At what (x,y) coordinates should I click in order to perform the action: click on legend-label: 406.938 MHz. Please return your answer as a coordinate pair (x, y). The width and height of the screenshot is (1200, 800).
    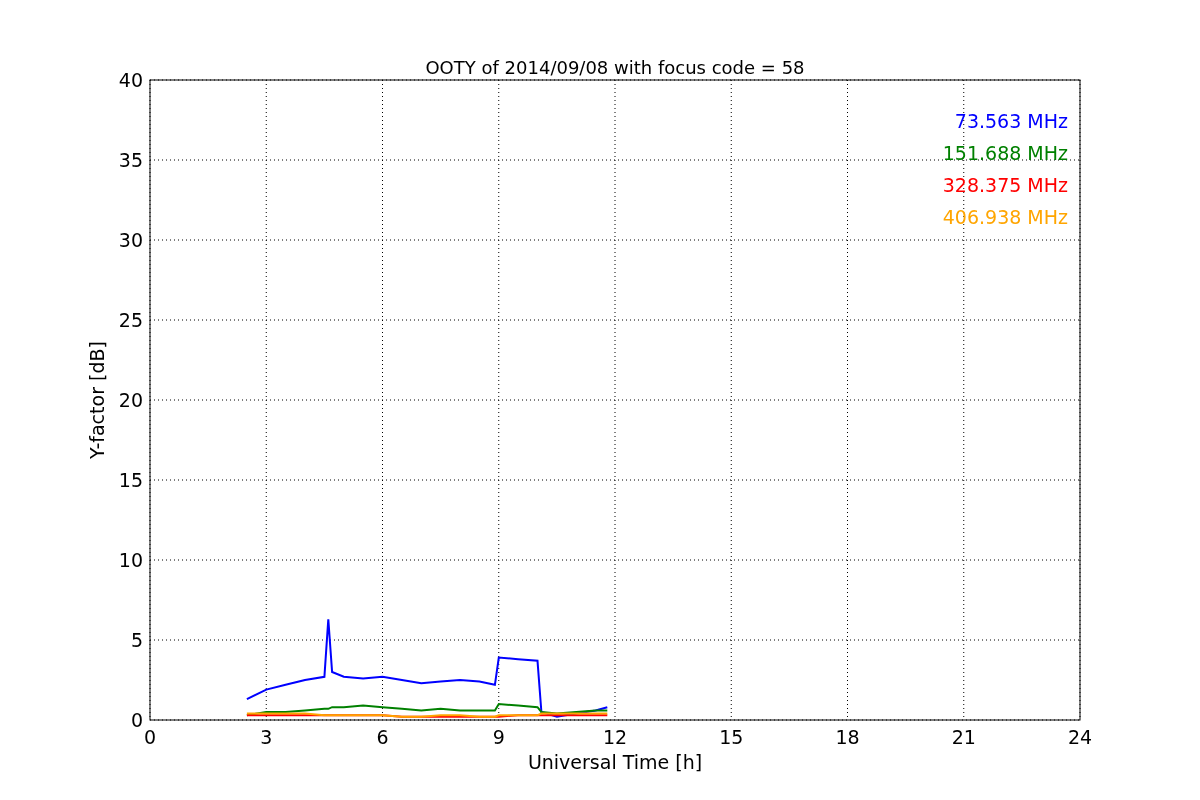
    Looking at the image, I should click on (1005, 217).